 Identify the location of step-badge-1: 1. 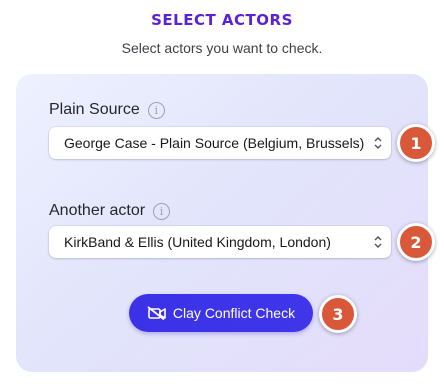
(416, 143).